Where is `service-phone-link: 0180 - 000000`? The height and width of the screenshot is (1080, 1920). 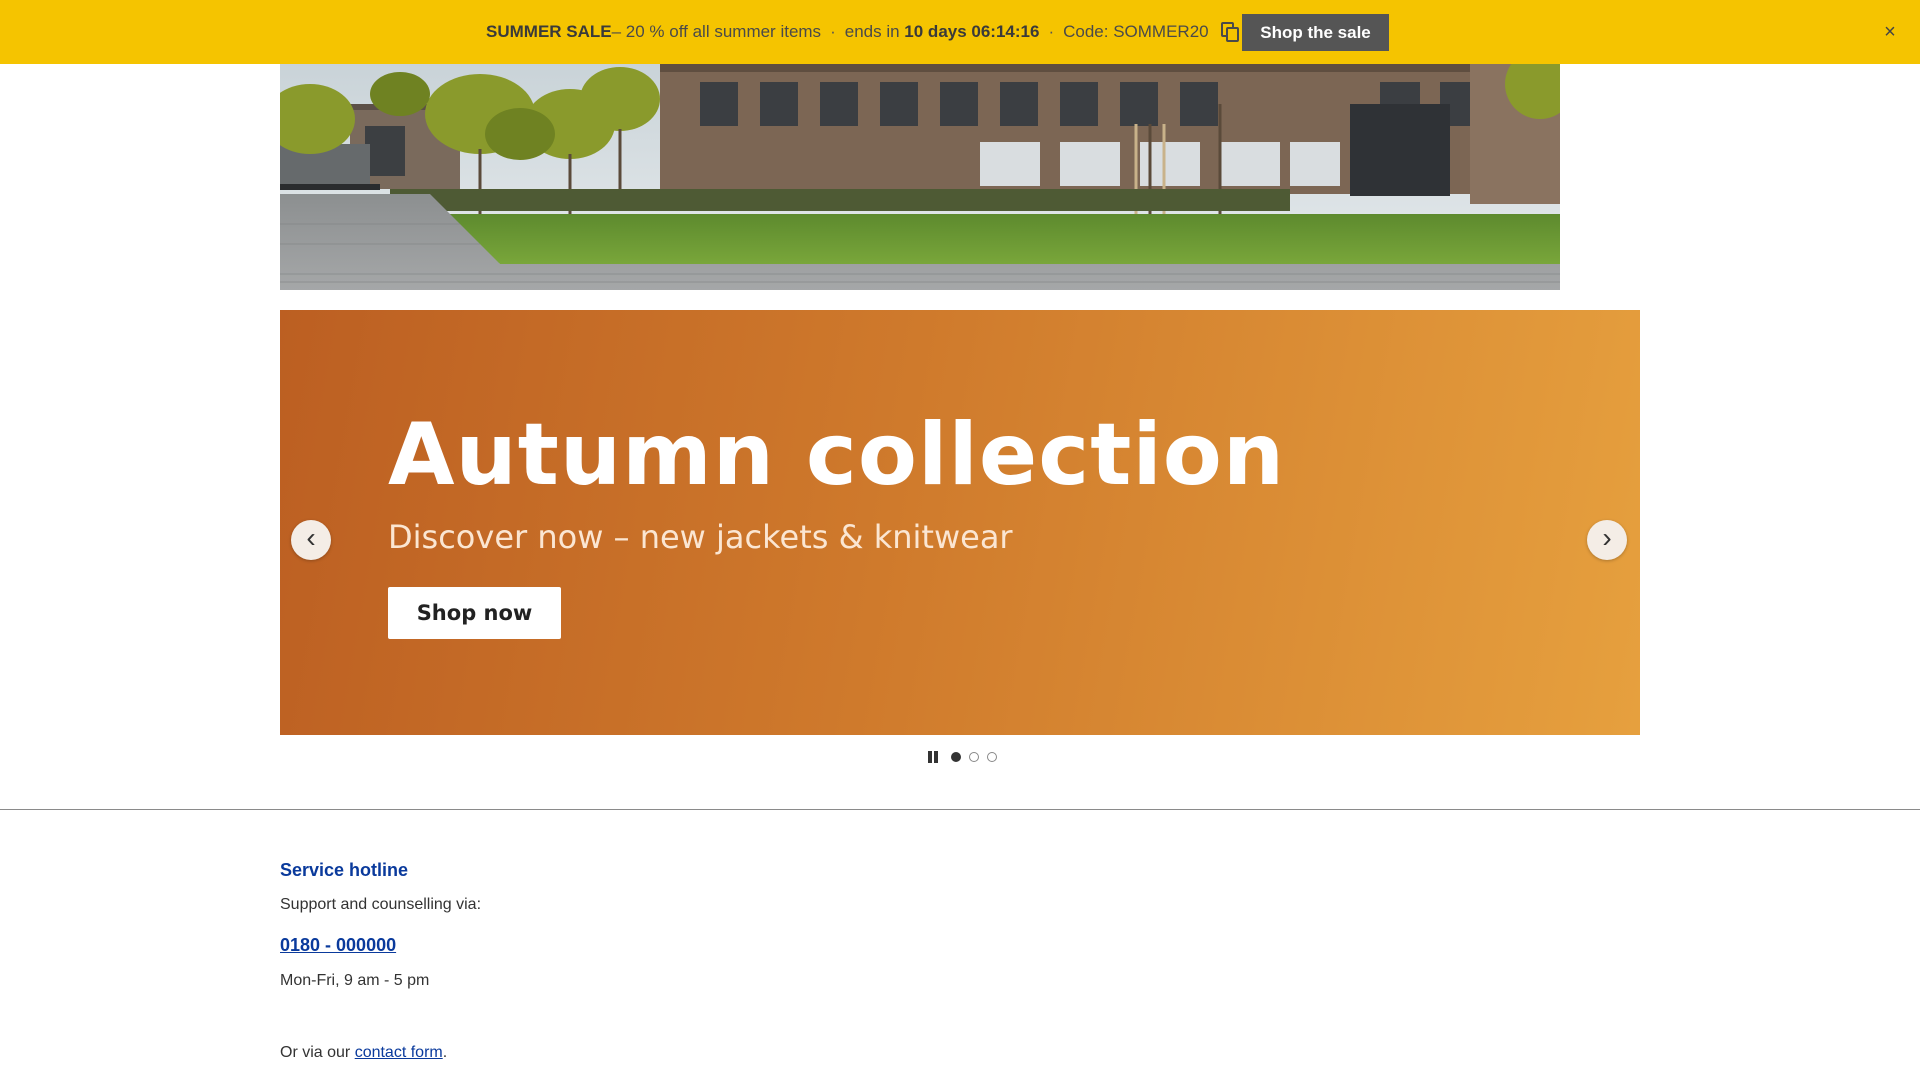 service-phone-link: 0180 - 000000 is located at coordinates (338, 945).